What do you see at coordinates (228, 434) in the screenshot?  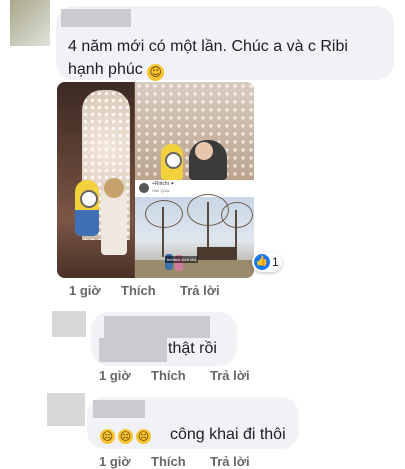 I see `comment-text: công khai đi thôi` at bounding box center [228, 434].